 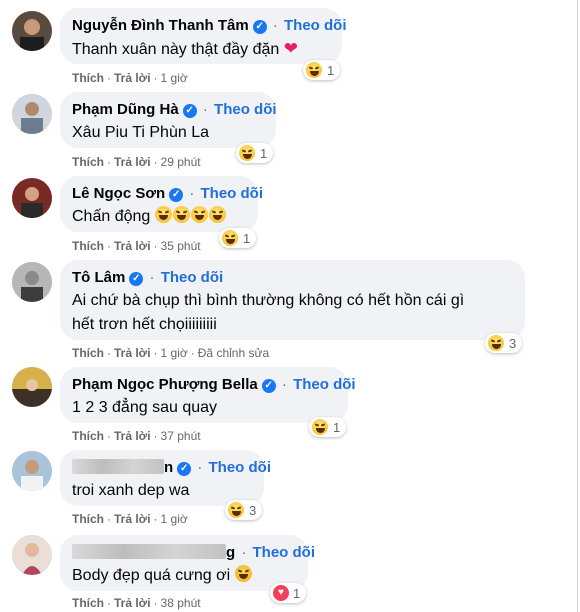 I want to click on comment-bubble: n ✓ · Theo dõi troi xanh dep wa, so click(x=165, y=478).